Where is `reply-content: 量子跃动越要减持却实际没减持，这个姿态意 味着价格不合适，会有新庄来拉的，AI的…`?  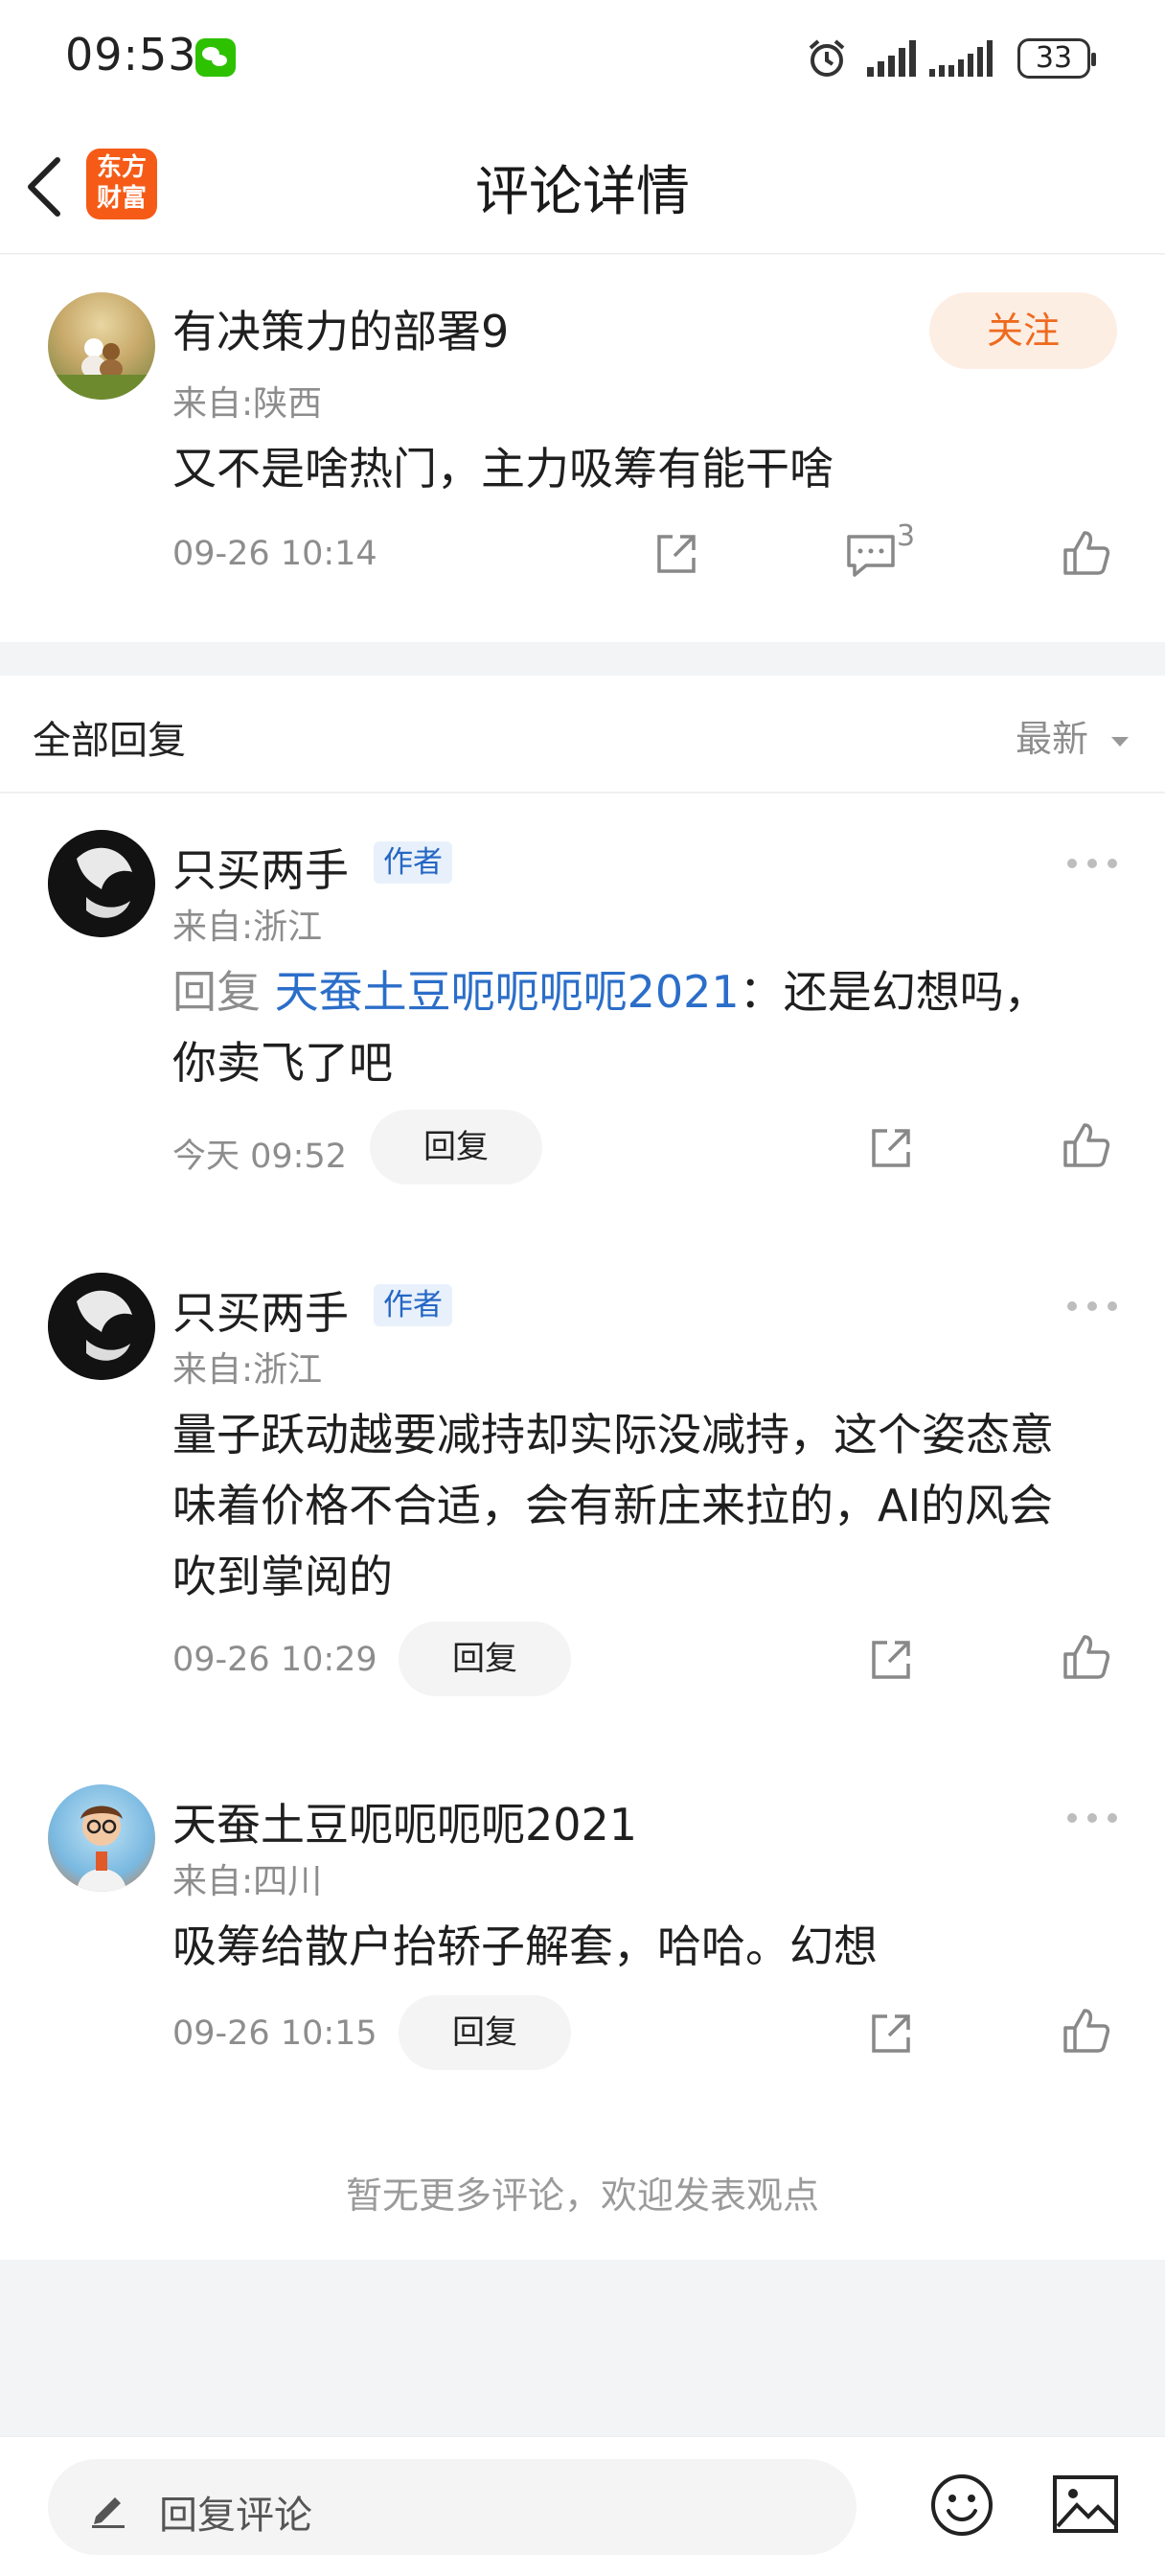
reply-content: 量子跃动越要减持却实际没减持，这个姿态意 味着价格不合适，会有新庄来拉的，AI的… is located at coordinates (613, 1506).